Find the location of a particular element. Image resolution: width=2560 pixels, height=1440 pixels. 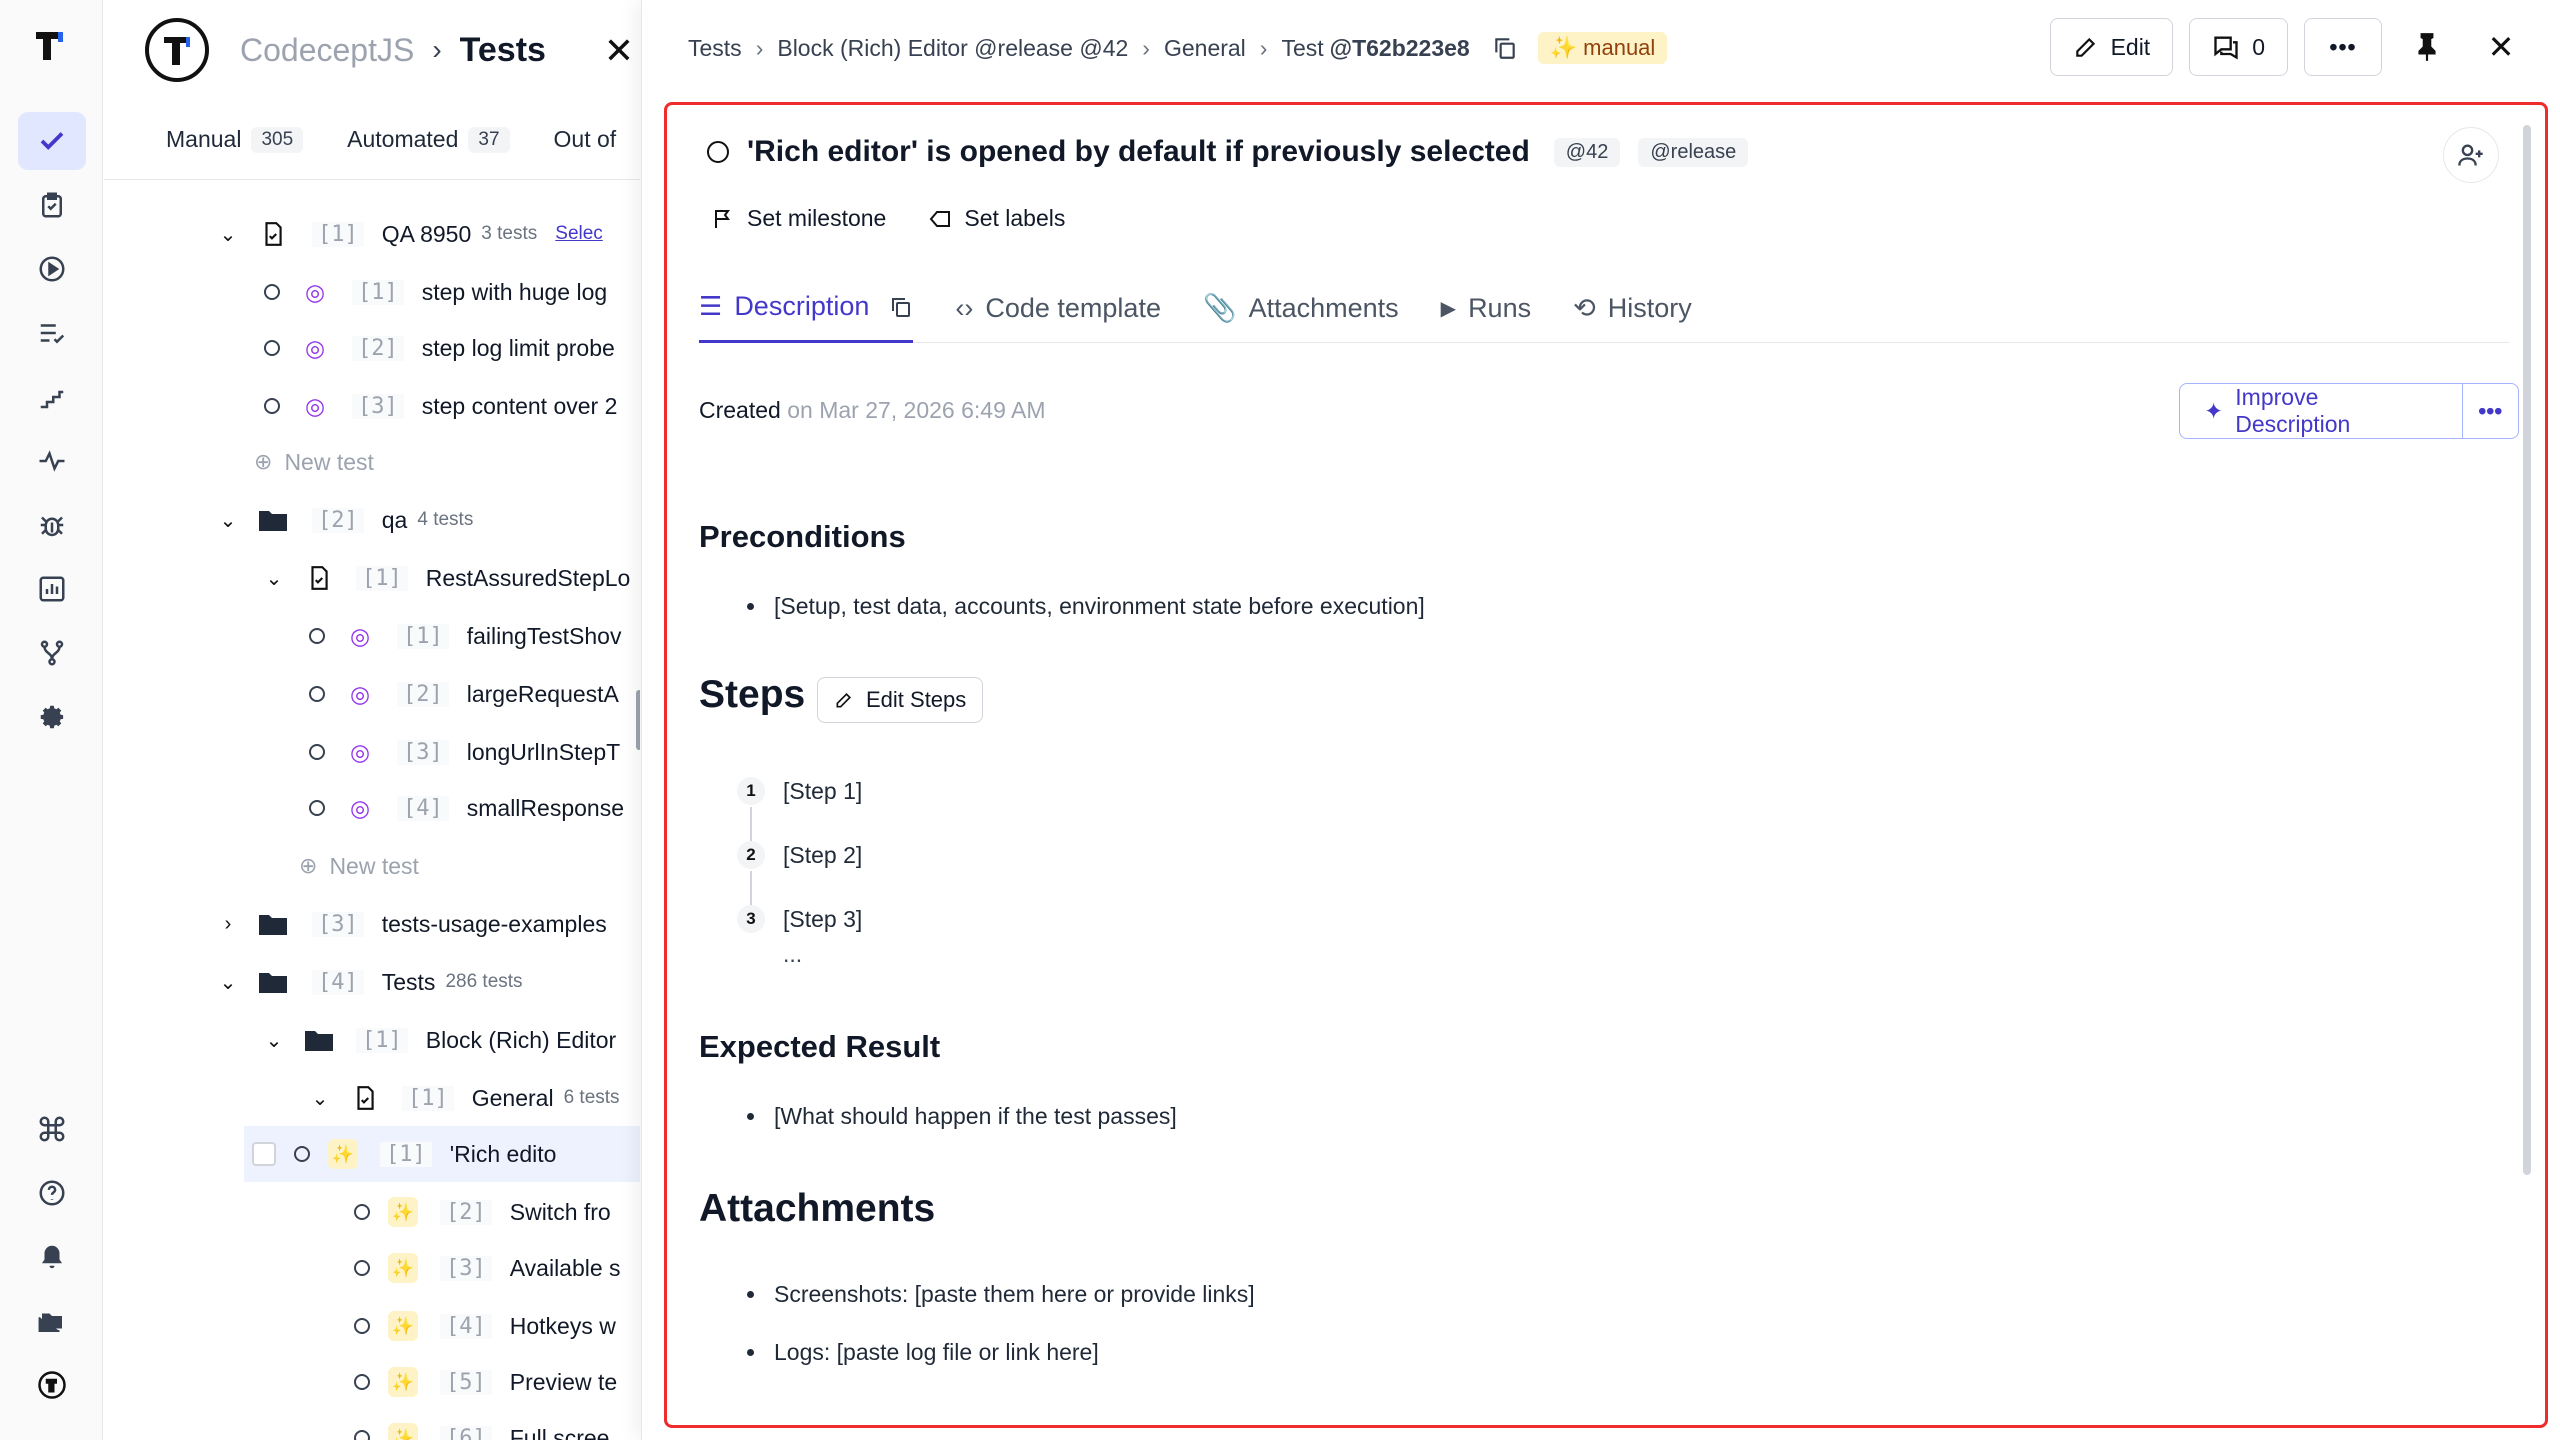

tab-code-template: ‹› Code template is located at coordinates (1058, 308).